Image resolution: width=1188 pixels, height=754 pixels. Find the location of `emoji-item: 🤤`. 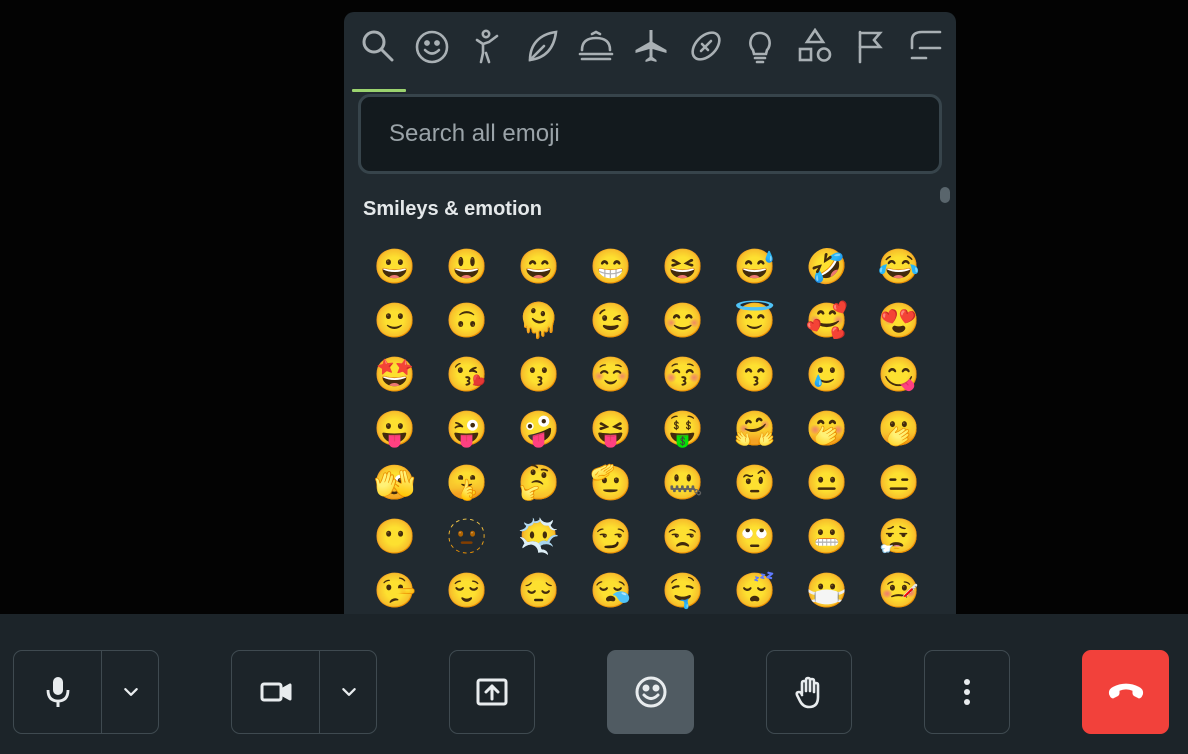

emoji-item: 🤤 is located at coordinates (683, 591).